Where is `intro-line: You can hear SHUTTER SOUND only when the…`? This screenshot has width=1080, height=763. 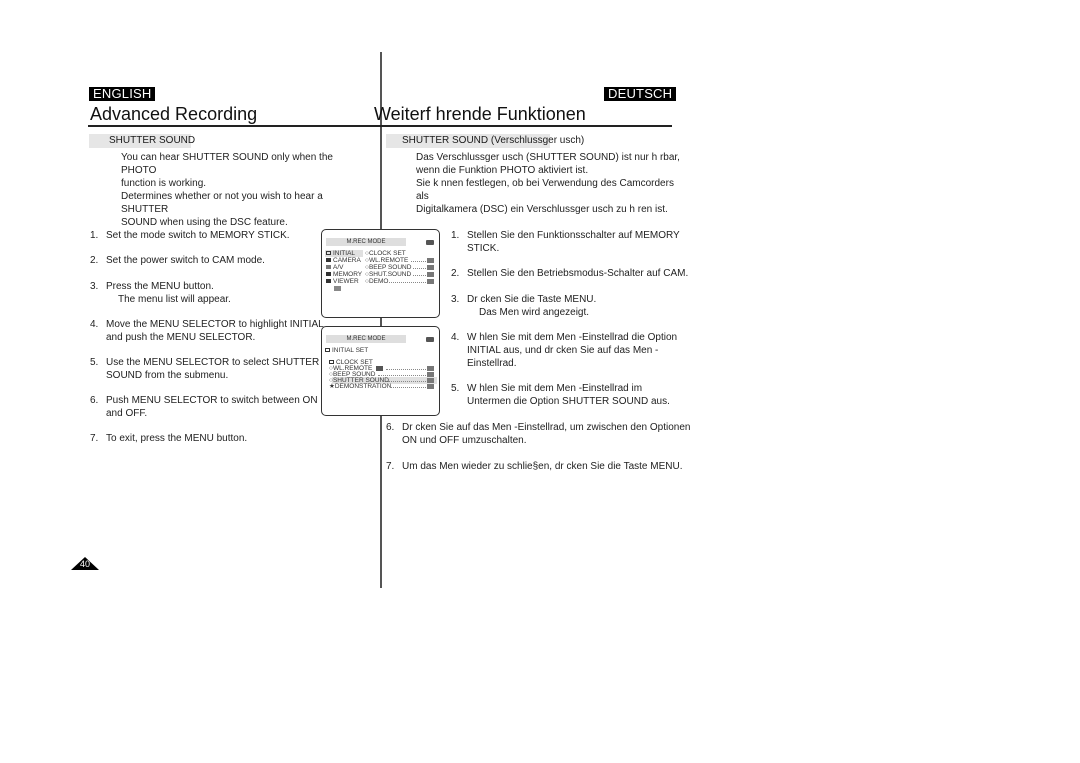
intro-line: You can hear SHUTTER SOUND only when the… is located at coordinates (227, 164).